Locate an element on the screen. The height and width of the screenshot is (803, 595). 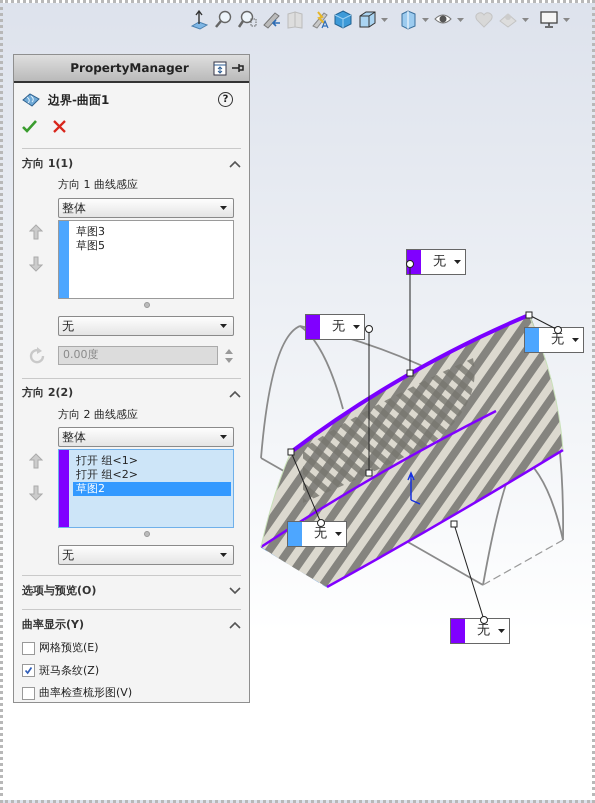
help-icon: ? is located at coordinates (225, 99).